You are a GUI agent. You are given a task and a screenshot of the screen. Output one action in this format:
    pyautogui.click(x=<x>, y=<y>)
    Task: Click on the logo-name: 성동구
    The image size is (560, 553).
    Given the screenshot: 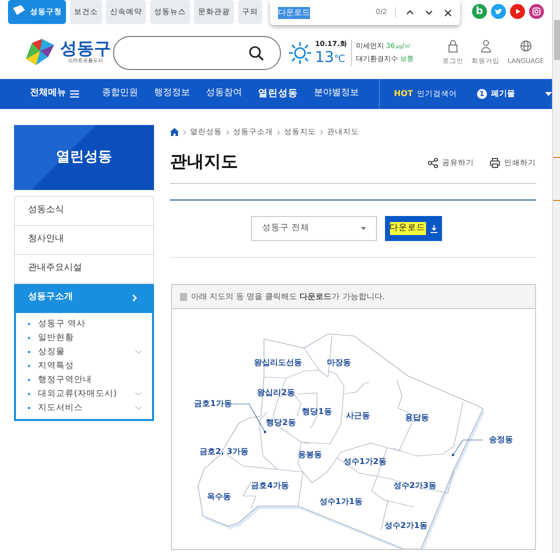 What is the action you would take?
    pyautogui.click(x=85, y=49)
    